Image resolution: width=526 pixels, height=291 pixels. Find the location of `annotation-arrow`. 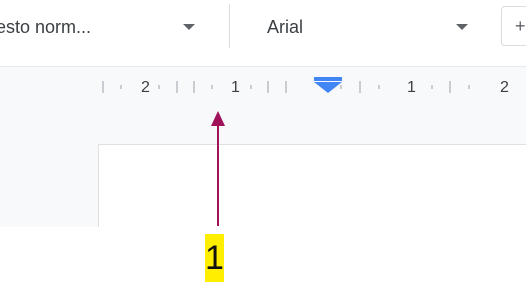

annotation-arrow is located at coordinates (218, 168).